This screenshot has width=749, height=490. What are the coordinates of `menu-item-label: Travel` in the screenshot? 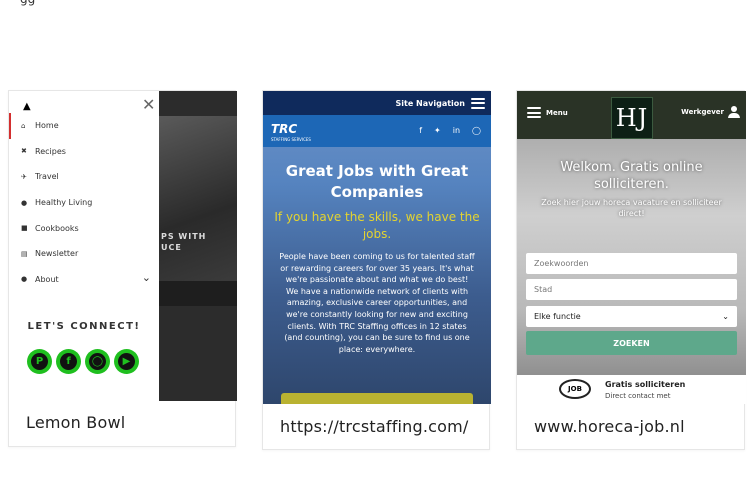 It's located at (47, 177).